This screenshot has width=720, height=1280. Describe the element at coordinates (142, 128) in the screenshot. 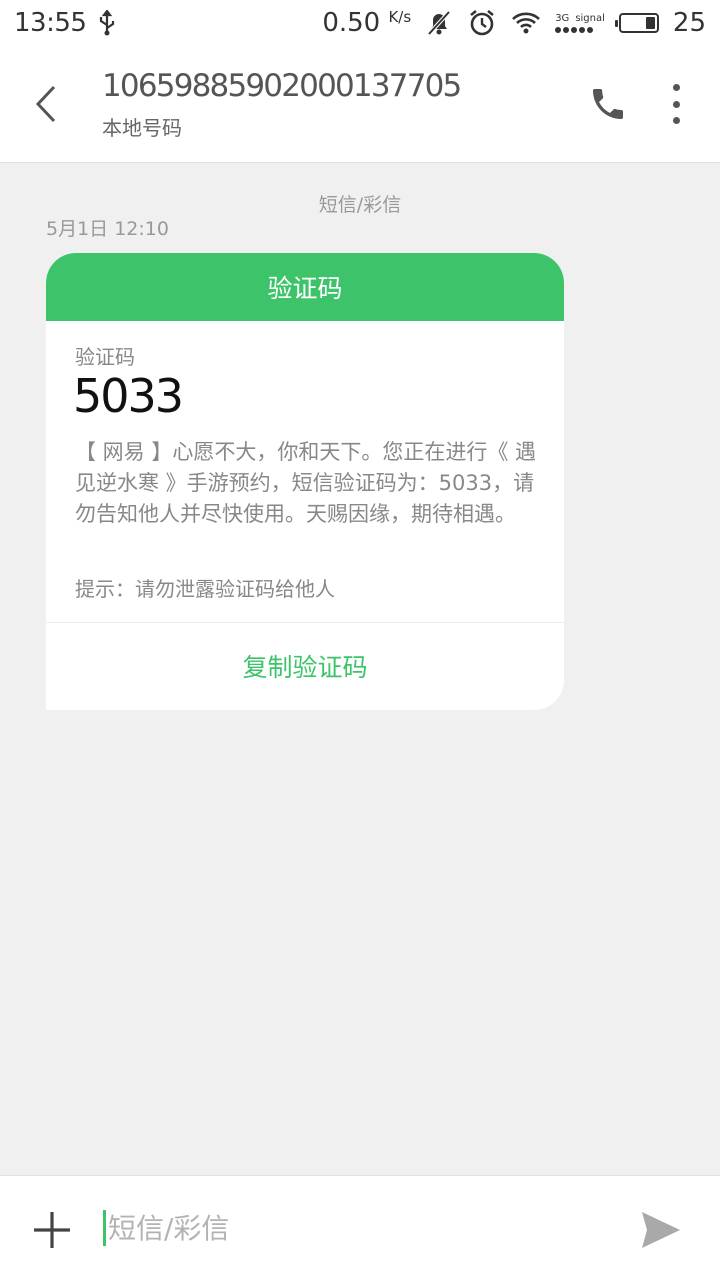

I see `contact-subtitle: 本地号码` at that location.